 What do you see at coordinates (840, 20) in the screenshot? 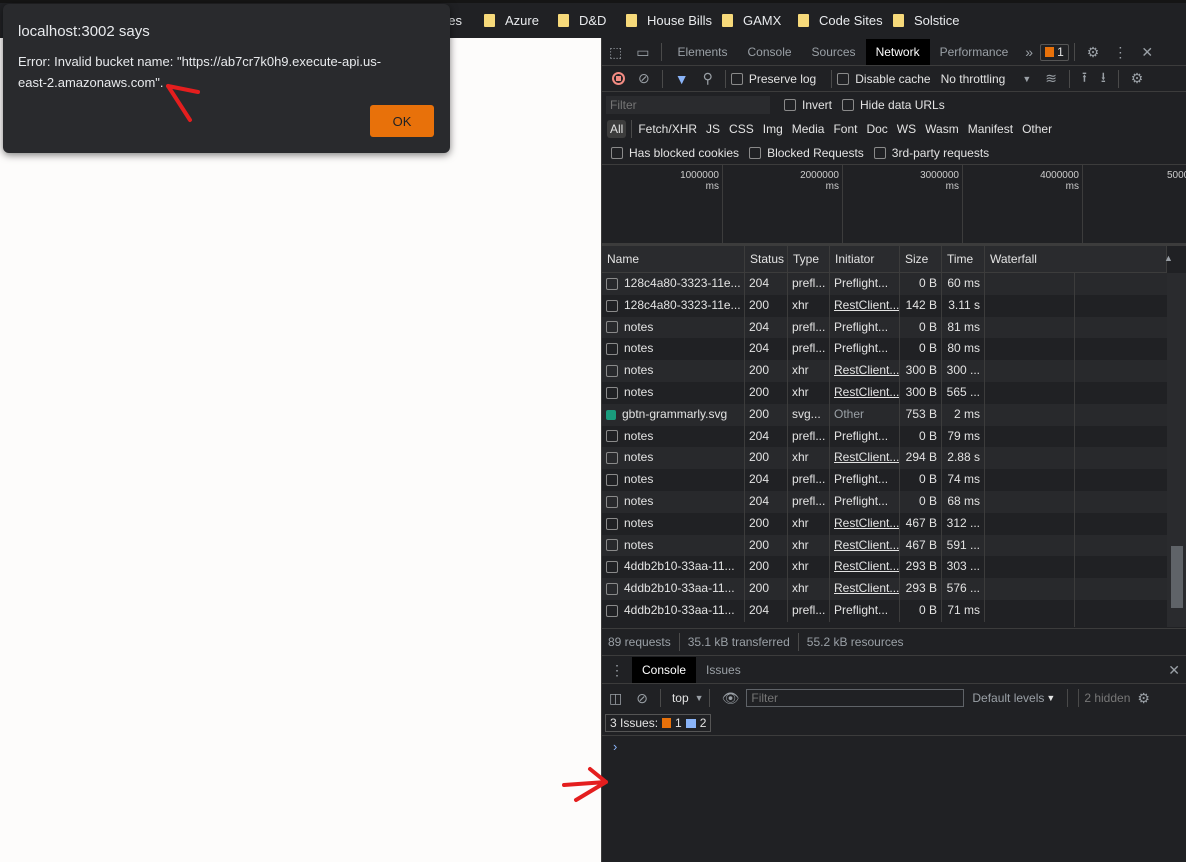
I see `bookmark-item: Code Sites` at bounding box center [840, 20].